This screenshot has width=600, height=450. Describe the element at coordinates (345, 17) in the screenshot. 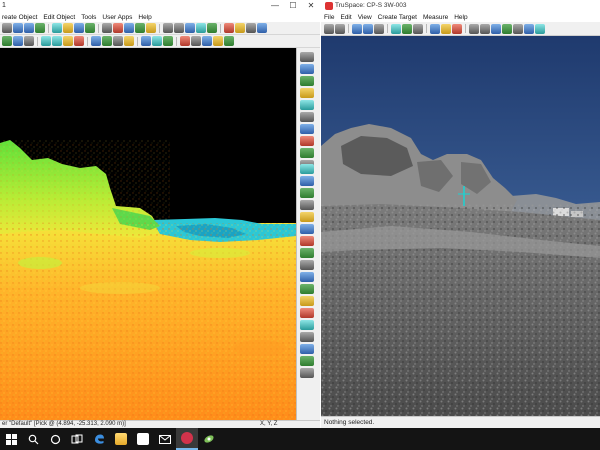

I see `menu-edit: Edit` at that location.